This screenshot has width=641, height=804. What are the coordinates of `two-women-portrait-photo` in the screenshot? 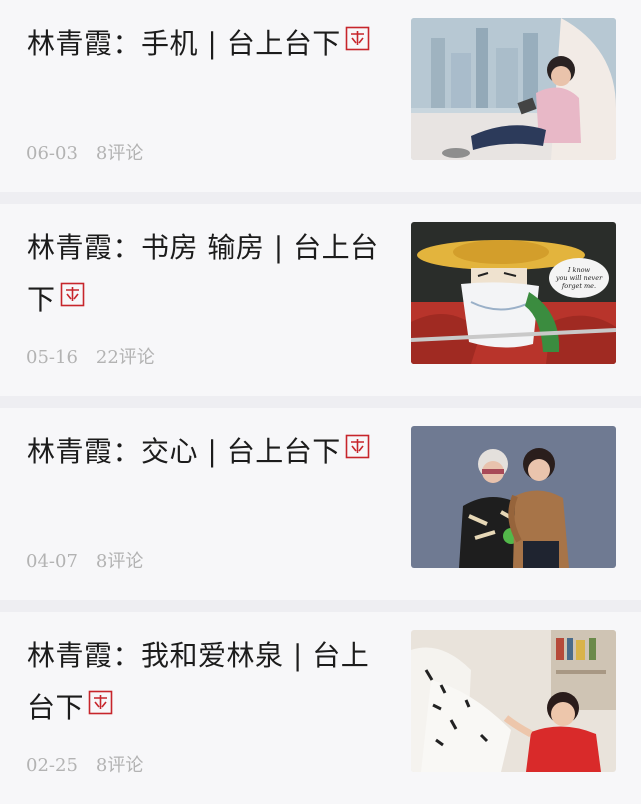 It's located at (513, 497).